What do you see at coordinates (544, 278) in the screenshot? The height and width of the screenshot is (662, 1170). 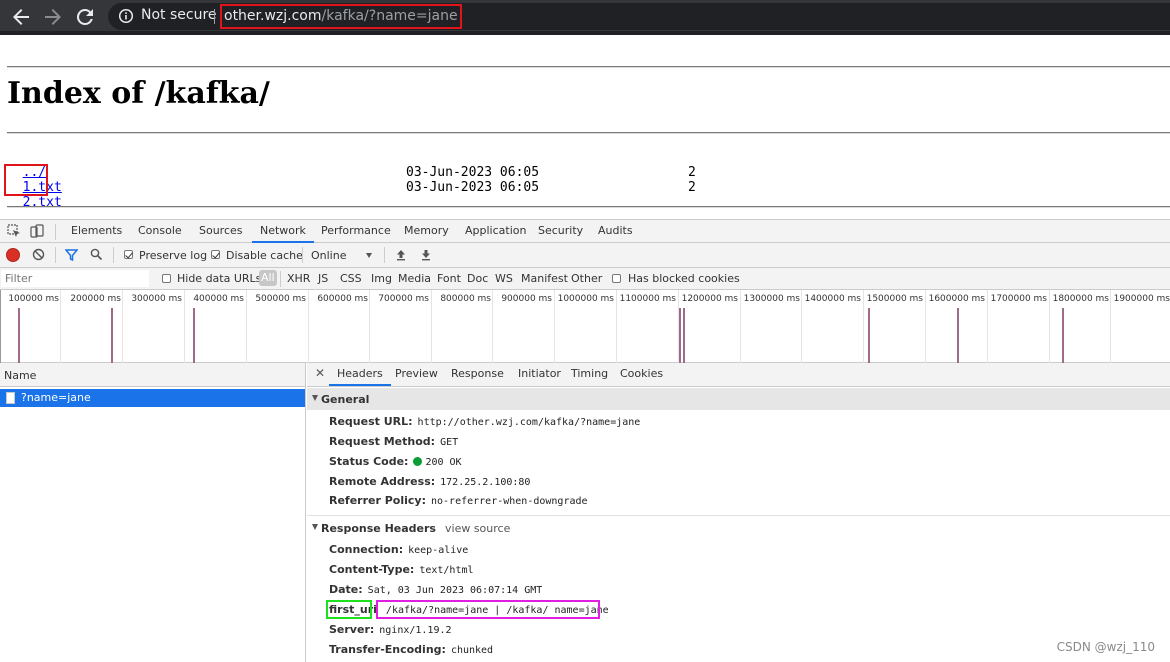 I see `type-filter-manifest: Manifest` at bounding box center [544, 278].